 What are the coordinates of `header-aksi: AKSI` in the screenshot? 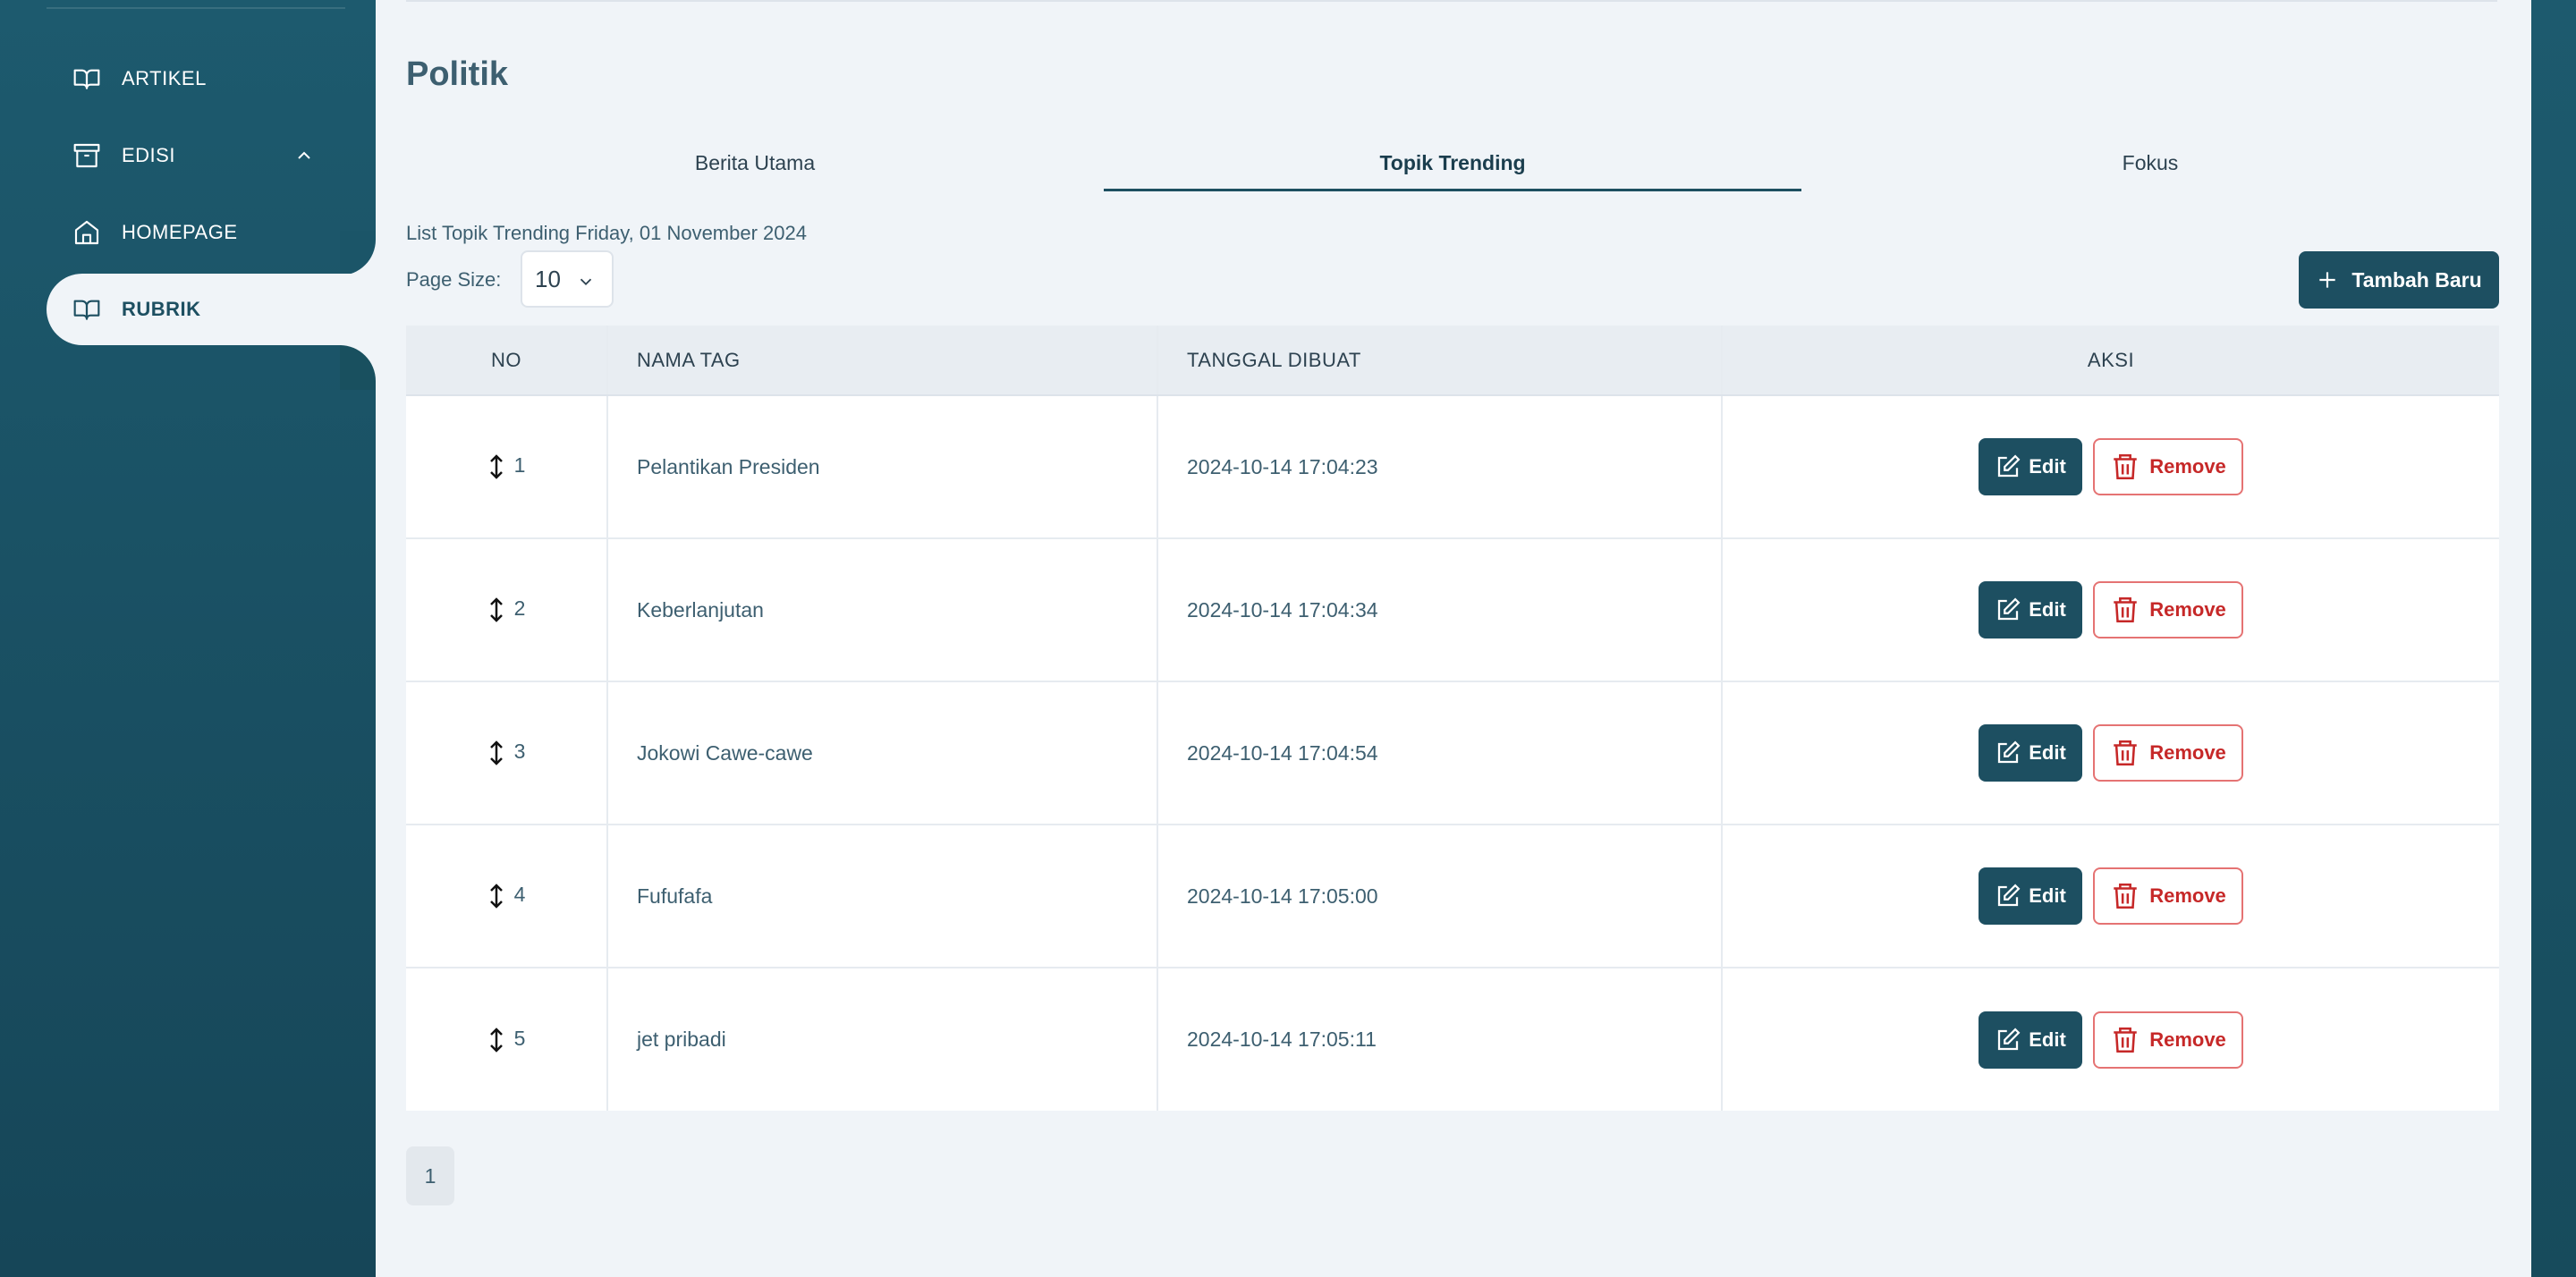 It's located at (2110, 361).